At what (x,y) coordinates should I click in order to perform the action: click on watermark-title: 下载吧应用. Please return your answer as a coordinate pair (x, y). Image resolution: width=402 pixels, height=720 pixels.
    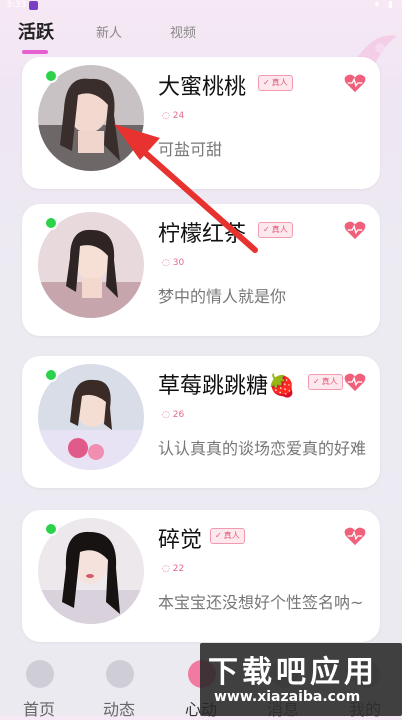
    Looking at the image, I should click on (293, 672).